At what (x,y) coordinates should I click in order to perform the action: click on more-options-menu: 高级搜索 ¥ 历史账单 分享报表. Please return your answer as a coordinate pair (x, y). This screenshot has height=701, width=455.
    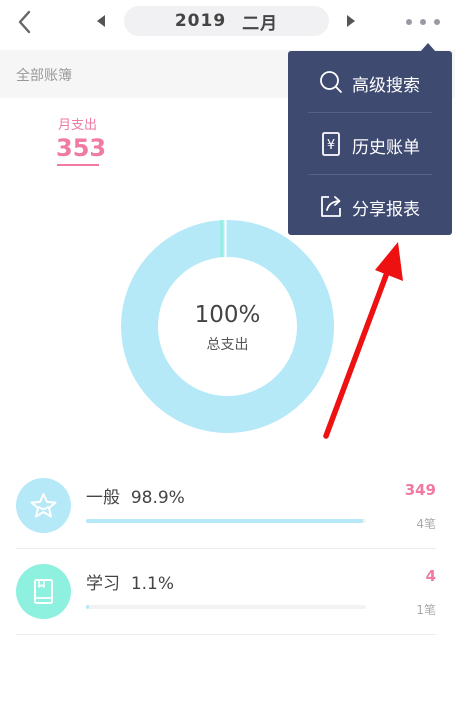
    Looking at the image, I should click on (370, 143).